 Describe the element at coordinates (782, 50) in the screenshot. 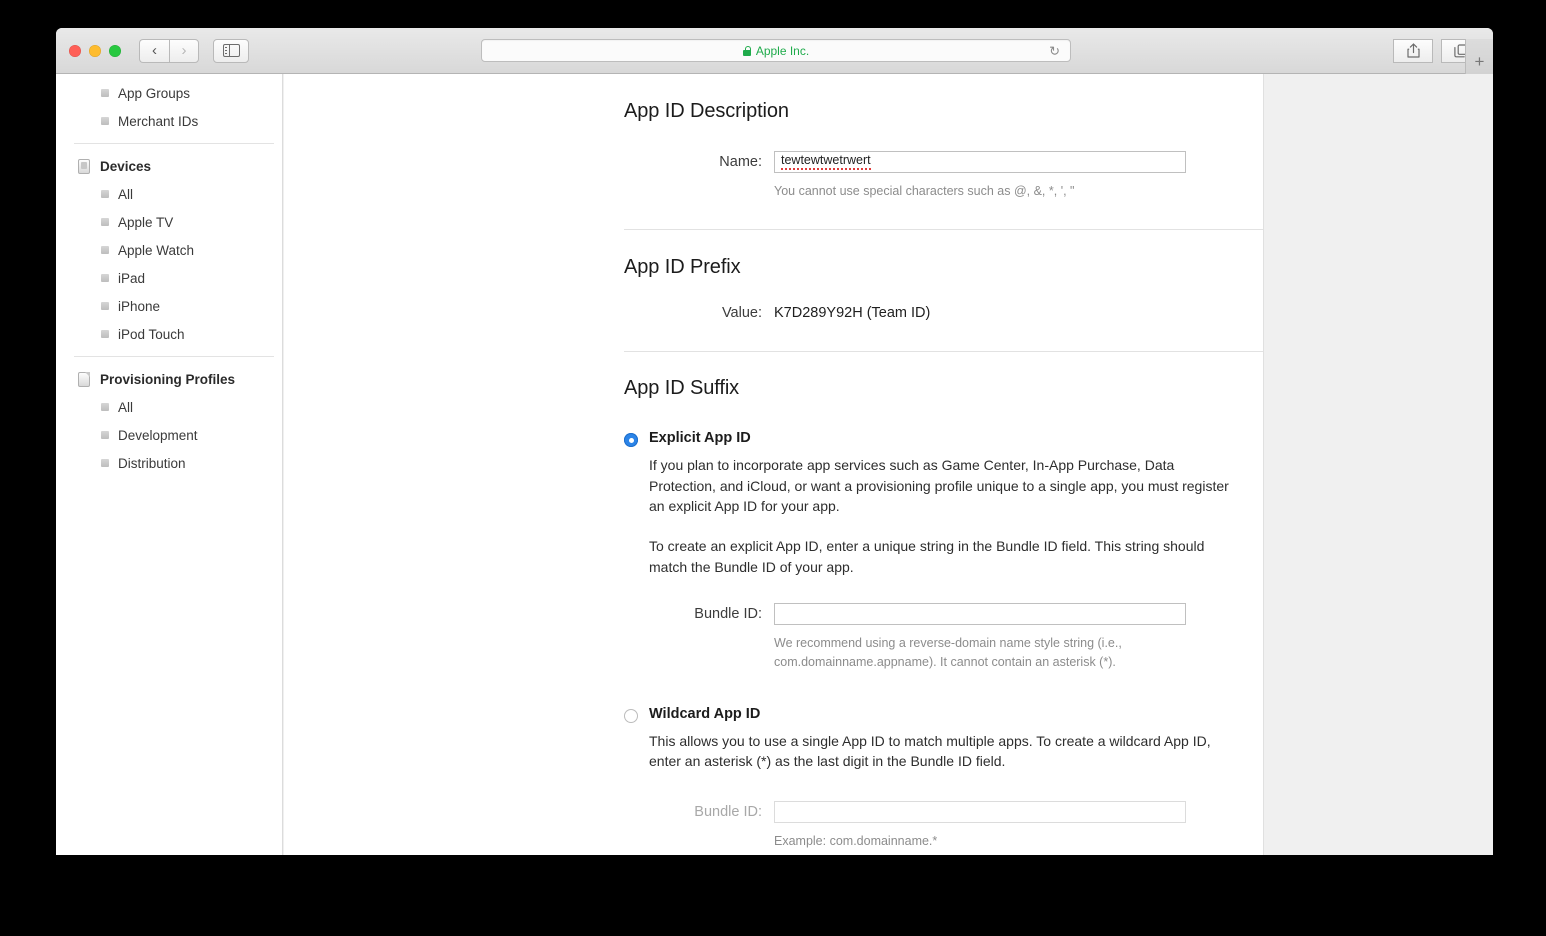

I see `site-title-label: Apple Inc.` at that location.